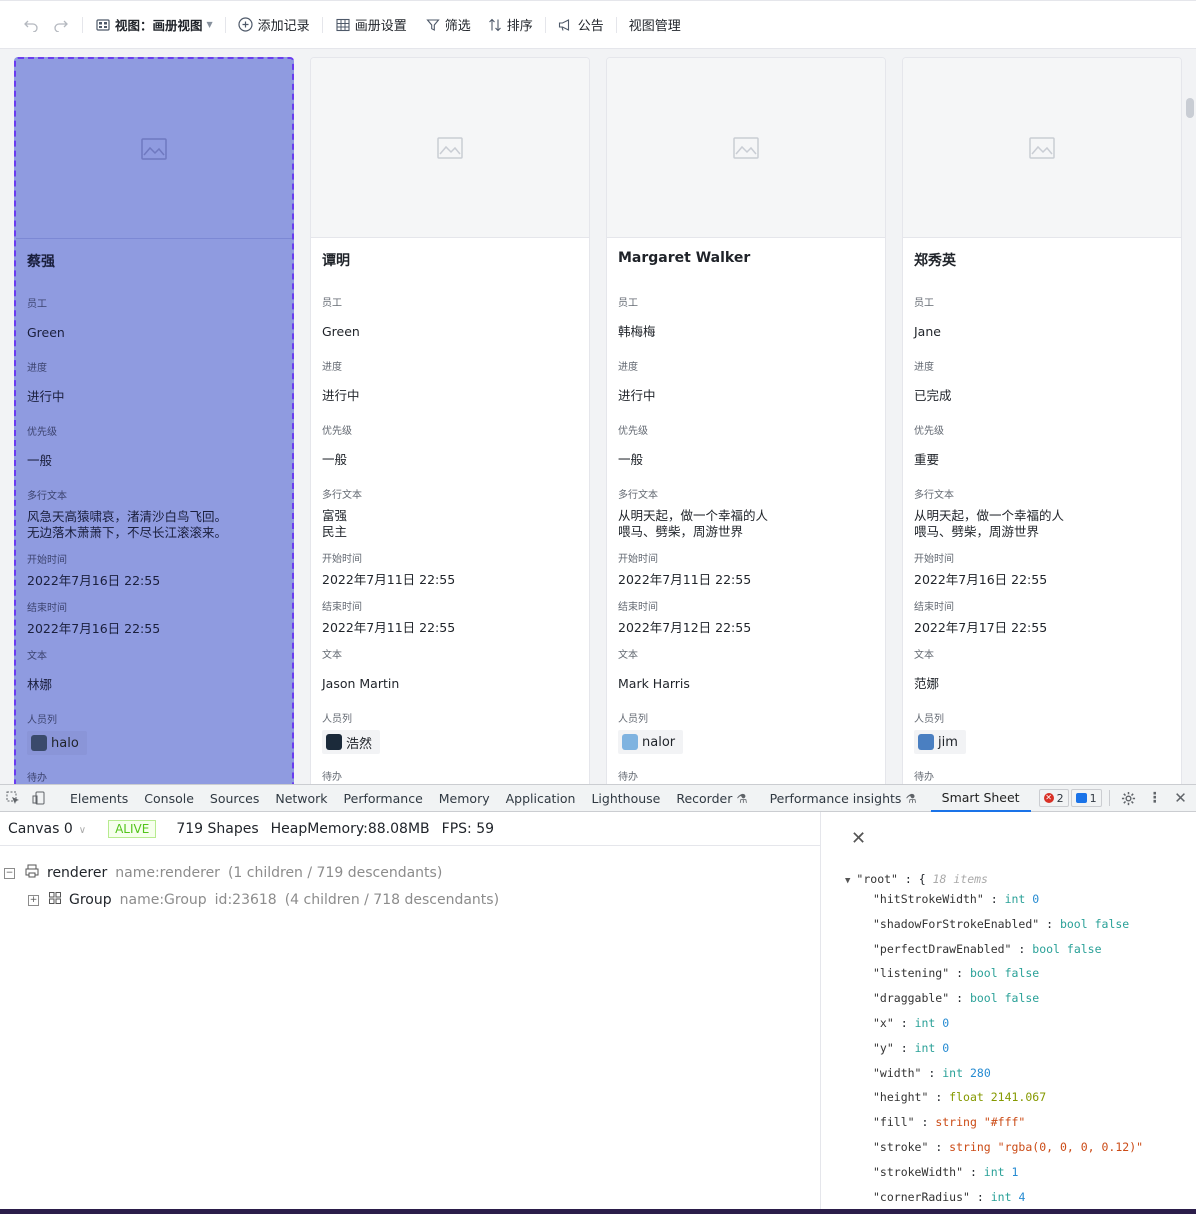 Image resolution: width=1196 pixels, height=1214 pixels. What do you see at coordinates (448, 25) in the screenshot?
I see `filter-button: 筛选` at bounding box center [448, 25].